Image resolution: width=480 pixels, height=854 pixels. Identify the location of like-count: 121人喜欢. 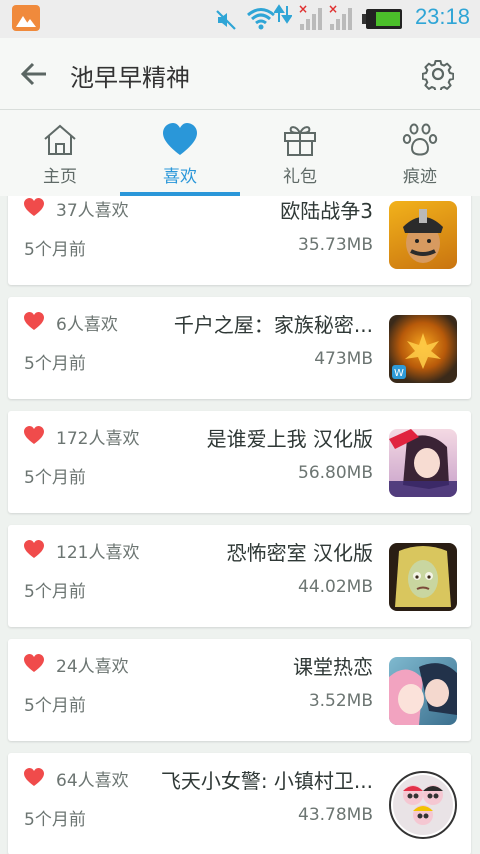
(98, 553).